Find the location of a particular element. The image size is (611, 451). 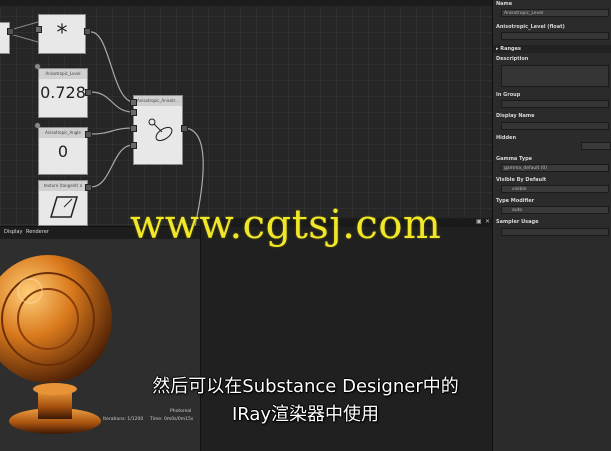

visible-default-label: Visible By Default is located at coordinates (521, 180).